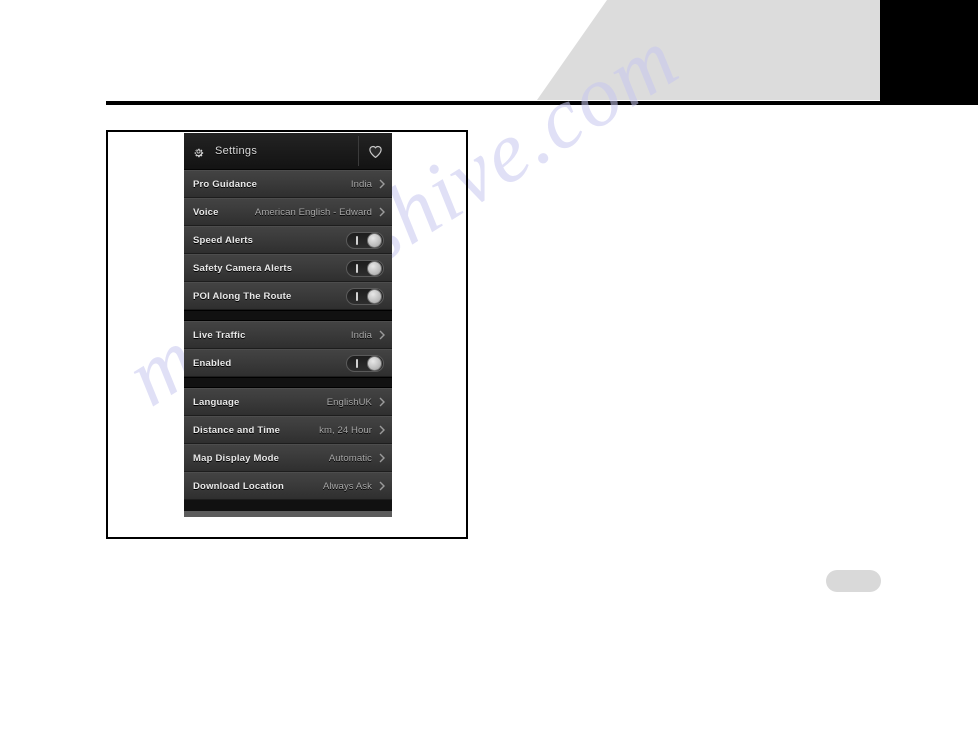 This screenshot has width=978, height=740. I want to click on header-rule-divider, so click(542, 103).